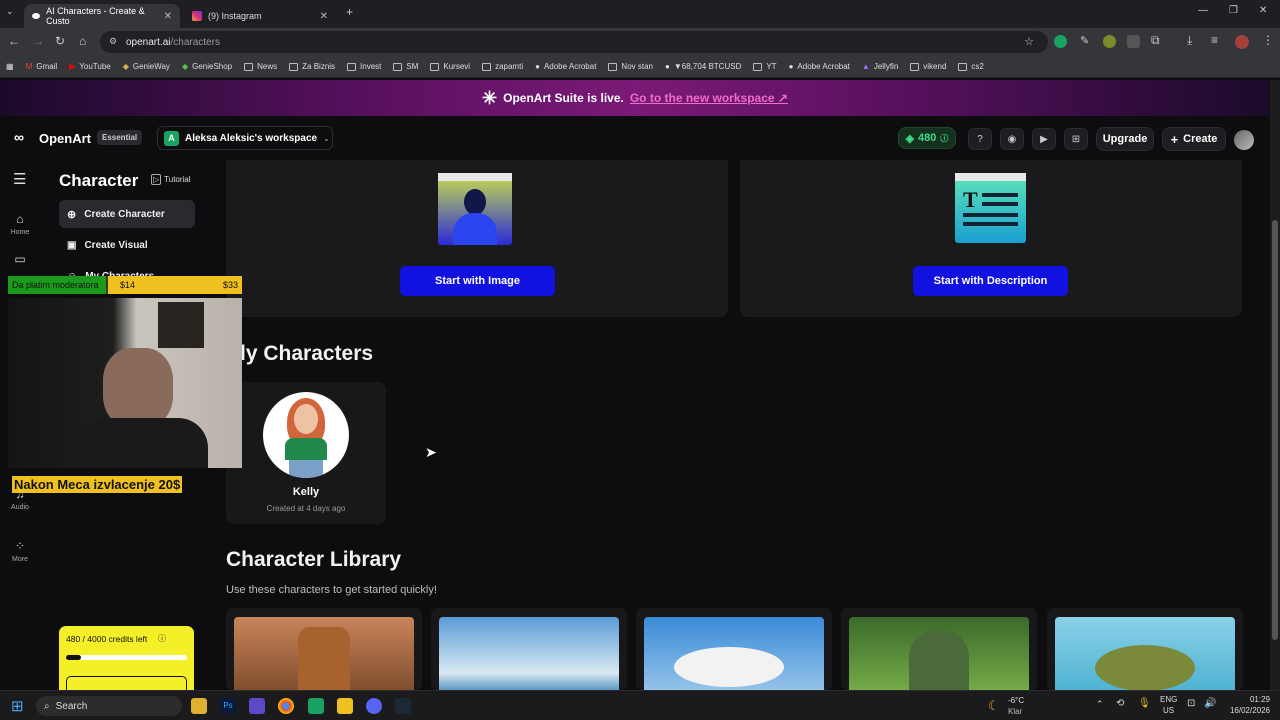 This screenshot has height=720, width=1280. I want to click on bookmark-za-biznis: Za Biznis, so click(312, 66).